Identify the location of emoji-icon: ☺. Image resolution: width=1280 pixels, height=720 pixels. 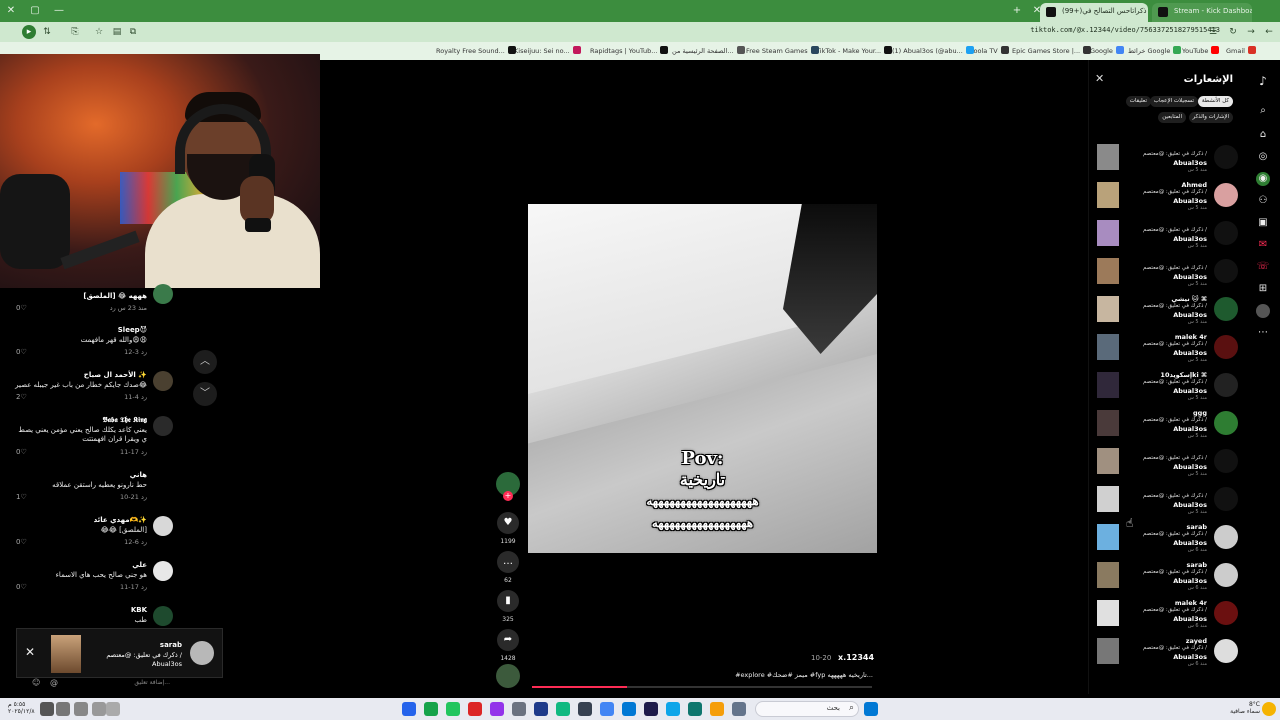
(36, 682).